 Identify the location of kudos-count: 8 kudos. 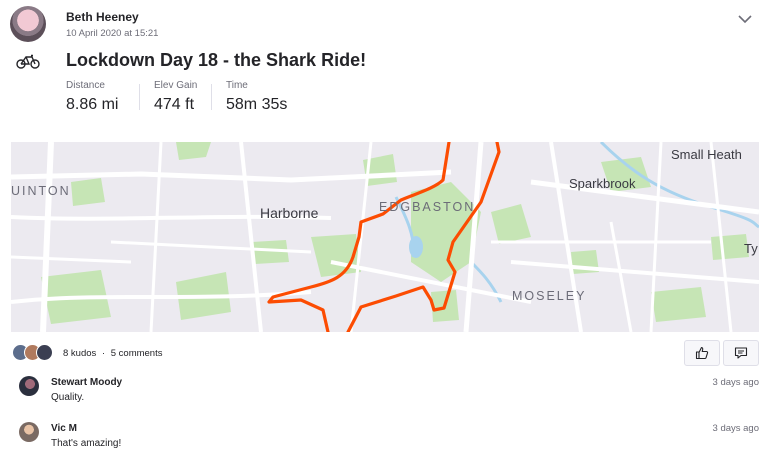
(79, 353).